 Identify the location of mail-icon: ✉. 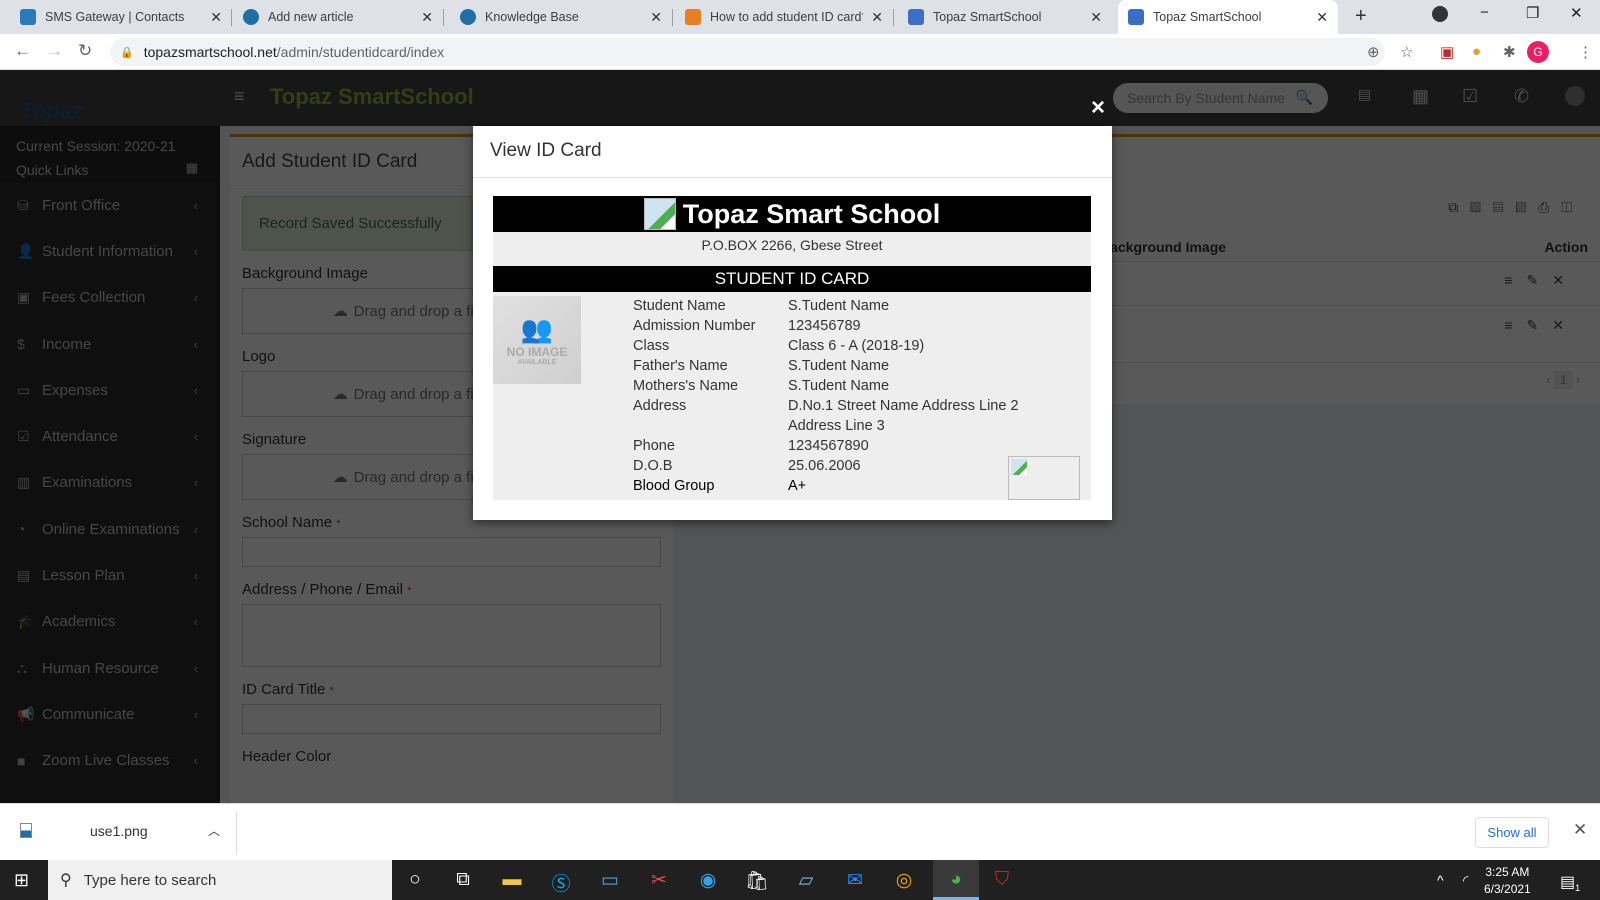
(855, 880).